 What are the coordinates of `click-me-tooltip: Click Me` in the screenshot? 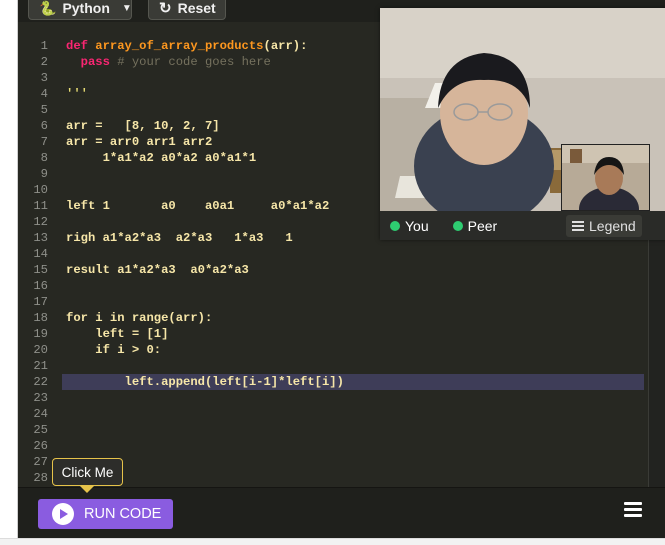 It's located at (87, 472).